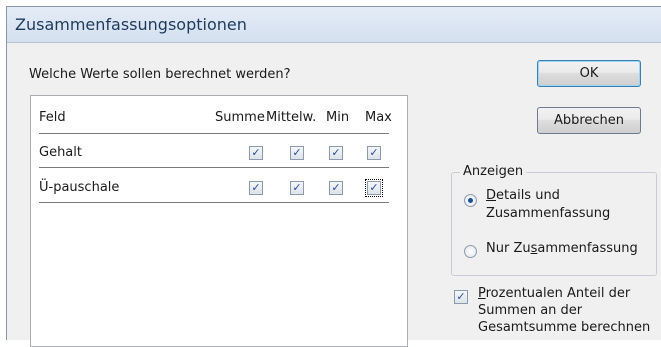  What do you see at coordinates (334, 25) in the screenshot?
I see `title-bar: Zusammenfassungsoptionen` at bounding box center [334, 25].